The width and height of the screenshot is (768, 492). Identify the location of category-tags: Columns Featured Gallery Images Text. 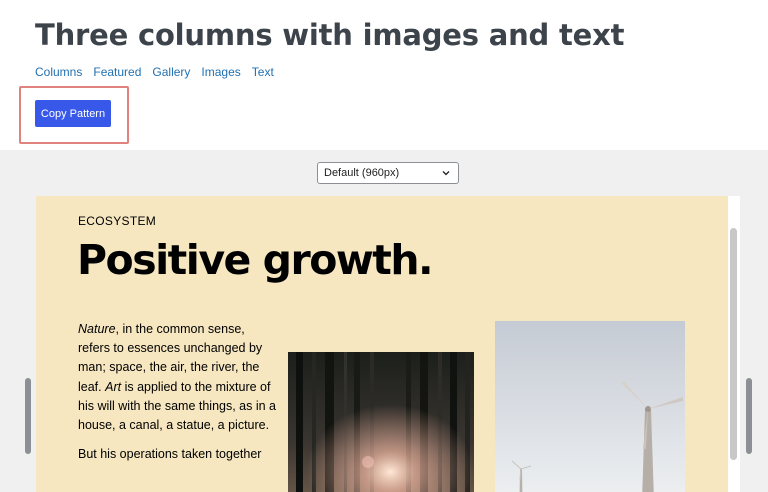
(154, 72).